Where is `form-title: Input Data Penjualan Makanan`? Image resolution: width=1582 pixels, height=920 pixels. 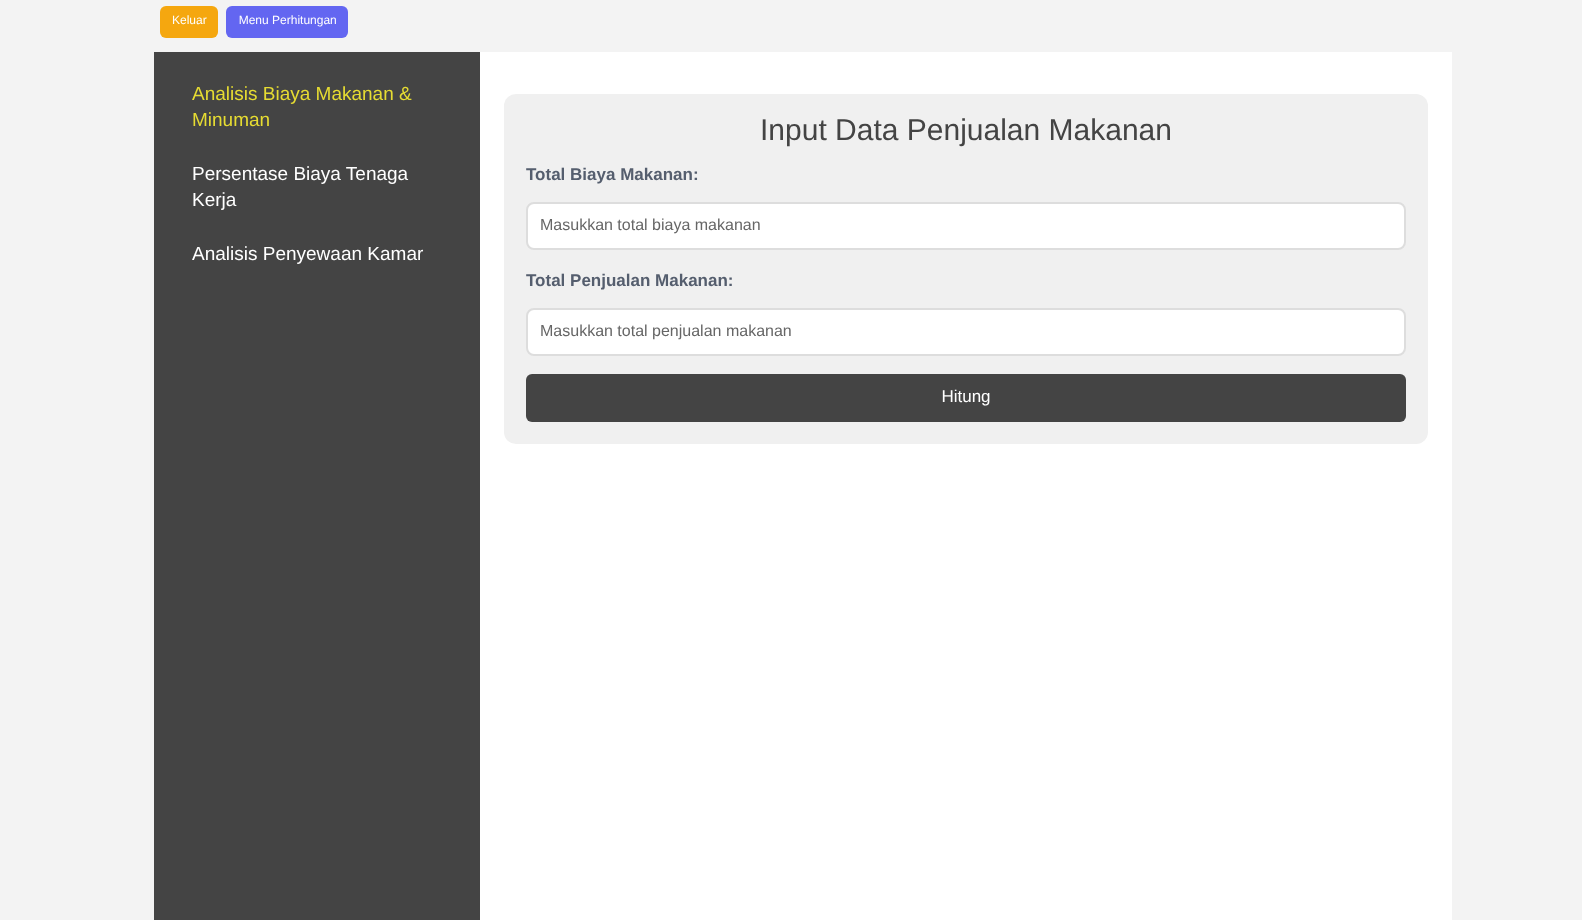
form-title: Input Data Penjualan Makanan is located at coordinates (966, 132).